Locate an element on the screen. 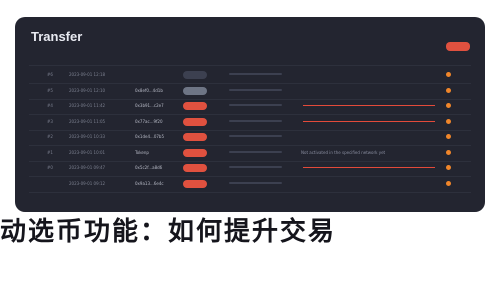  row-id: #1 is located at coordinates (50, 152).